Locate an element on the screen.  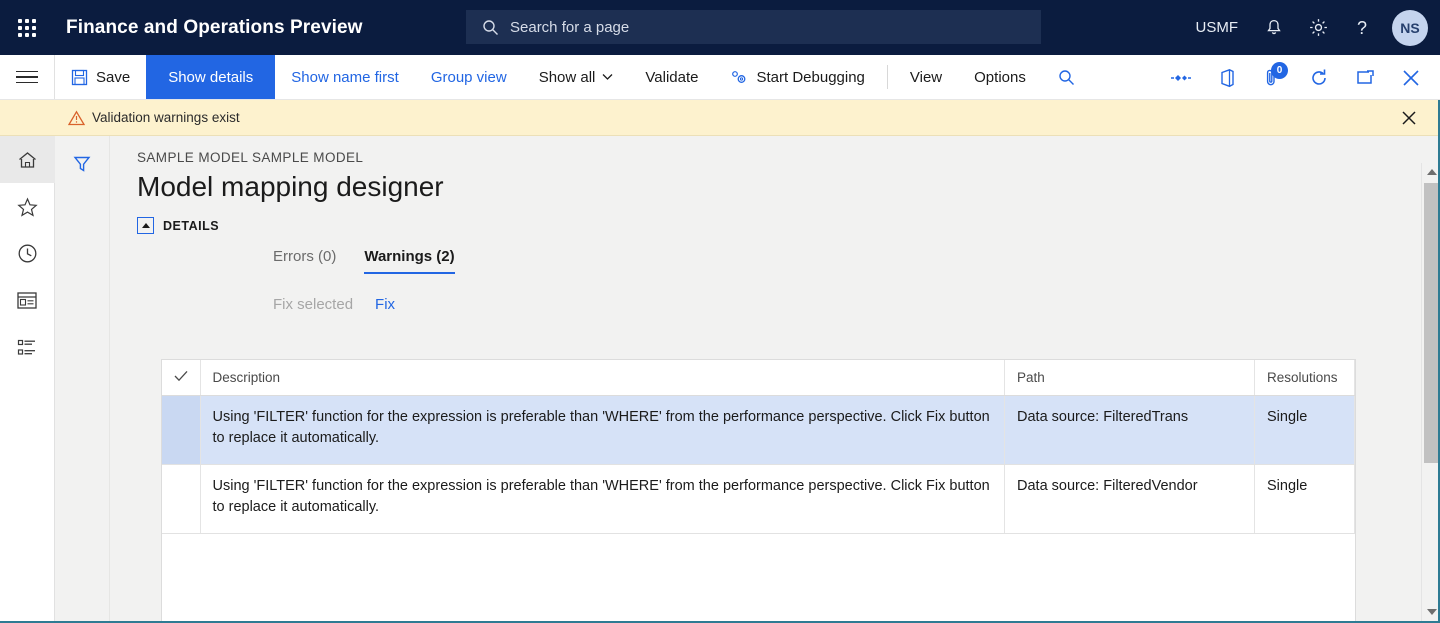
view-label: View is located at coordinates (926, 77).